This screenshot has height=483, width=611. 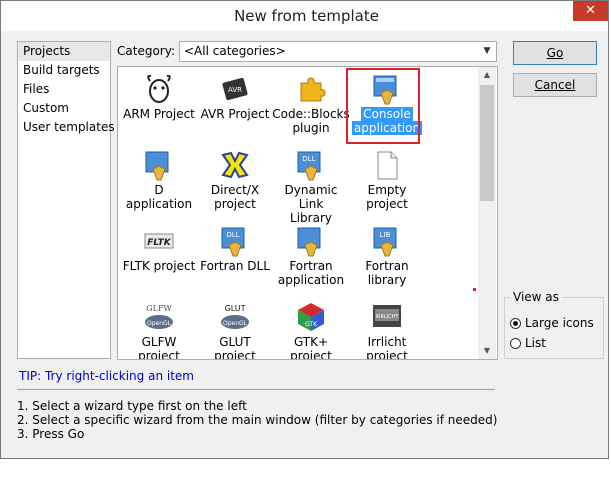 I want to click on list-radio: List, so click(x=528, y=343).